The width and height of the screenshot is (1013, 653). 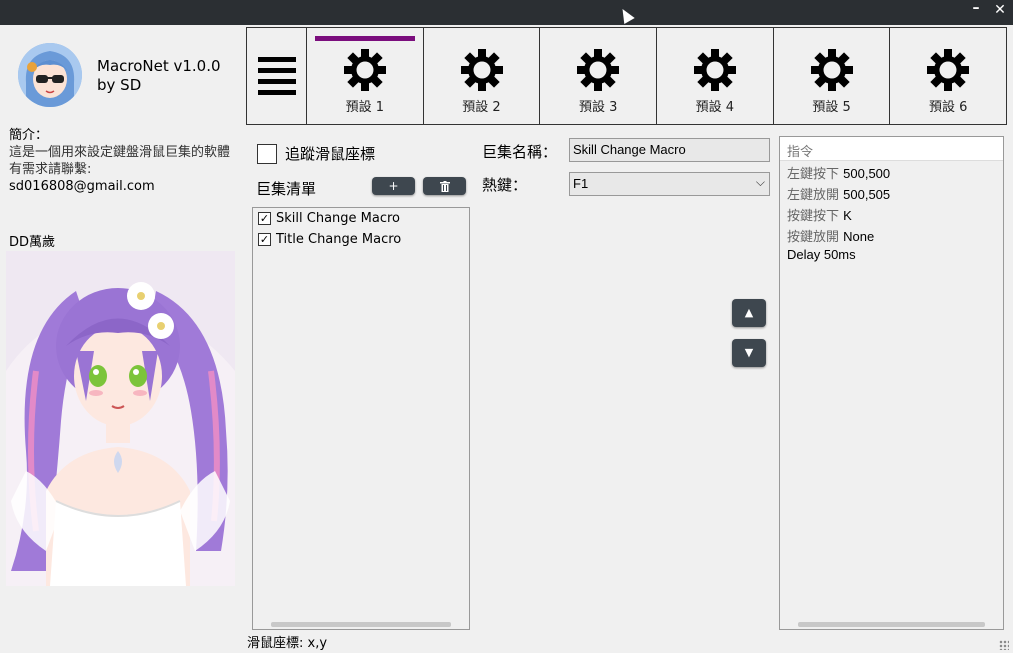 What do you see at coordinates (867, 194) in the screenshot?
I see `command-value: 500,505` at bounding box center [867, 194].